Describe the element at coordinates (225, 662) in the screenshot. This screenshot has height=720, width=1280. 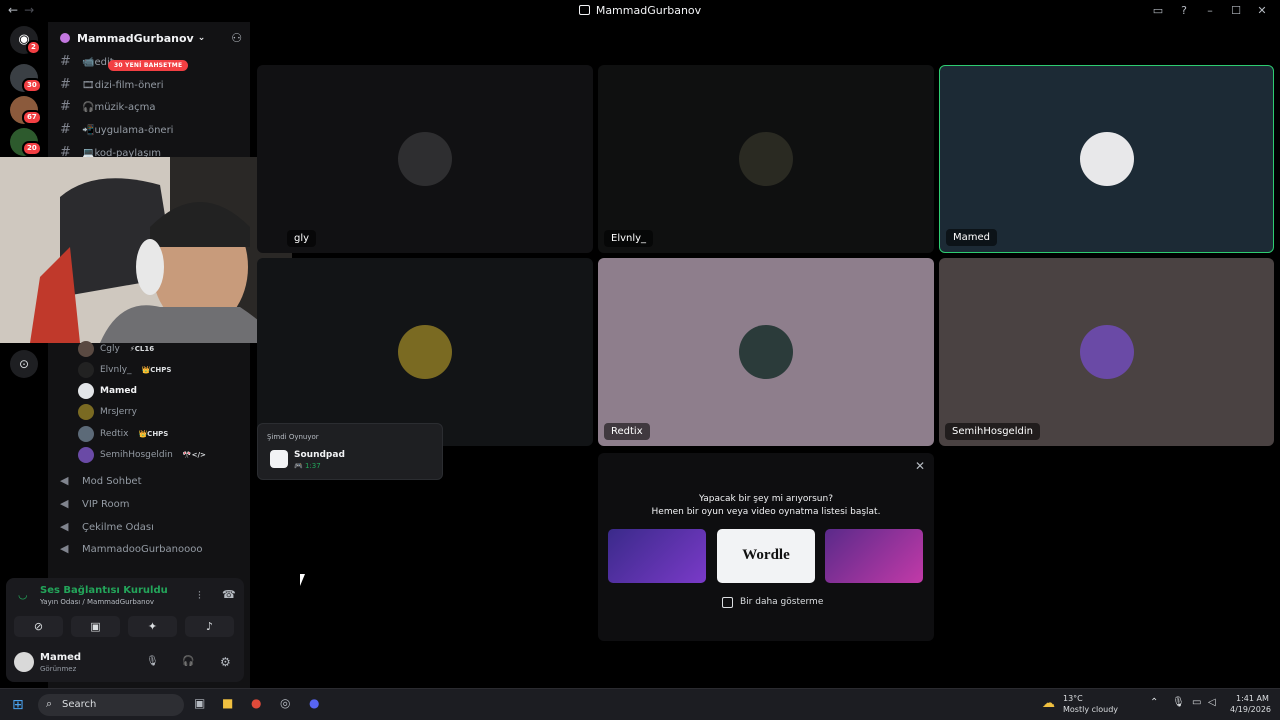
I see `settings-gear-icon: ⚙` at that location.